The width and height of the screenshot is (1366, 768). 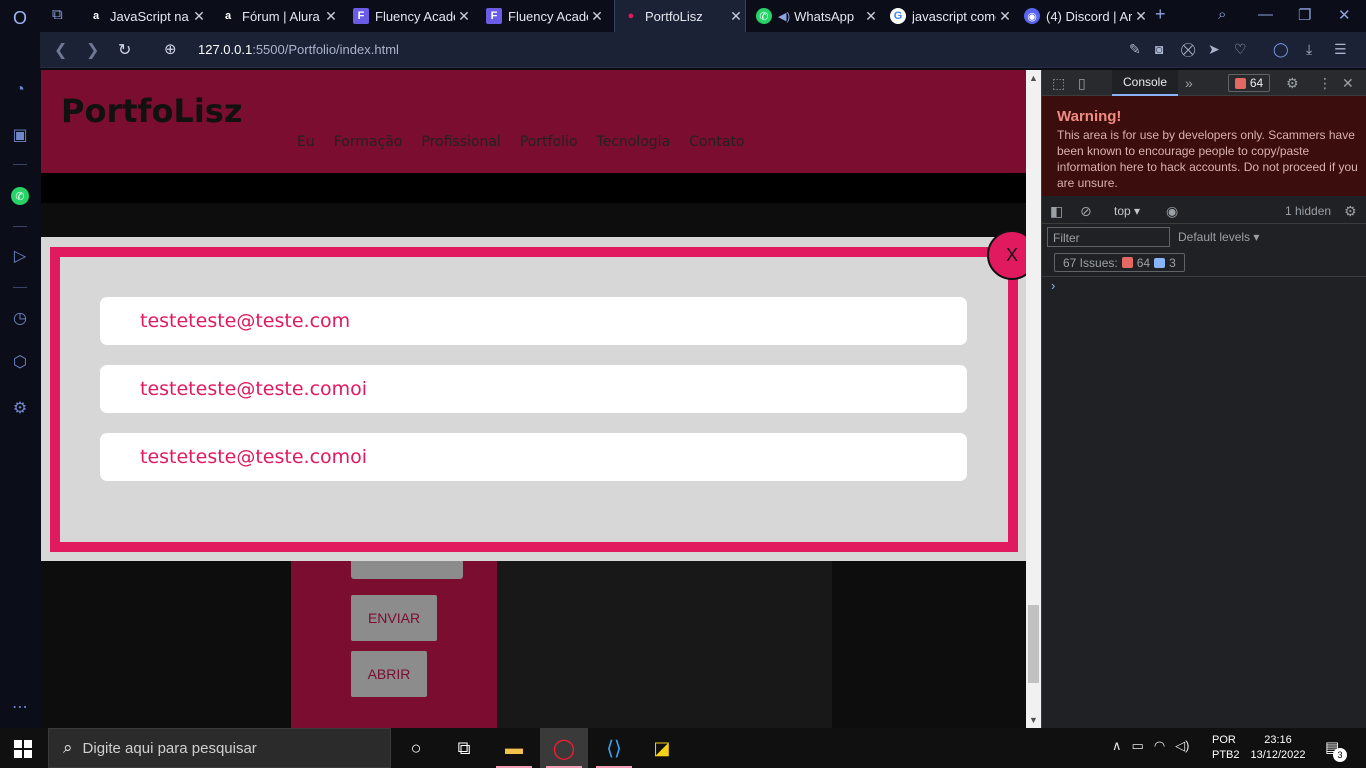 I want to click on tab-portfolisz: ● PortfoLisz ✕, so click(x=680, y=16).